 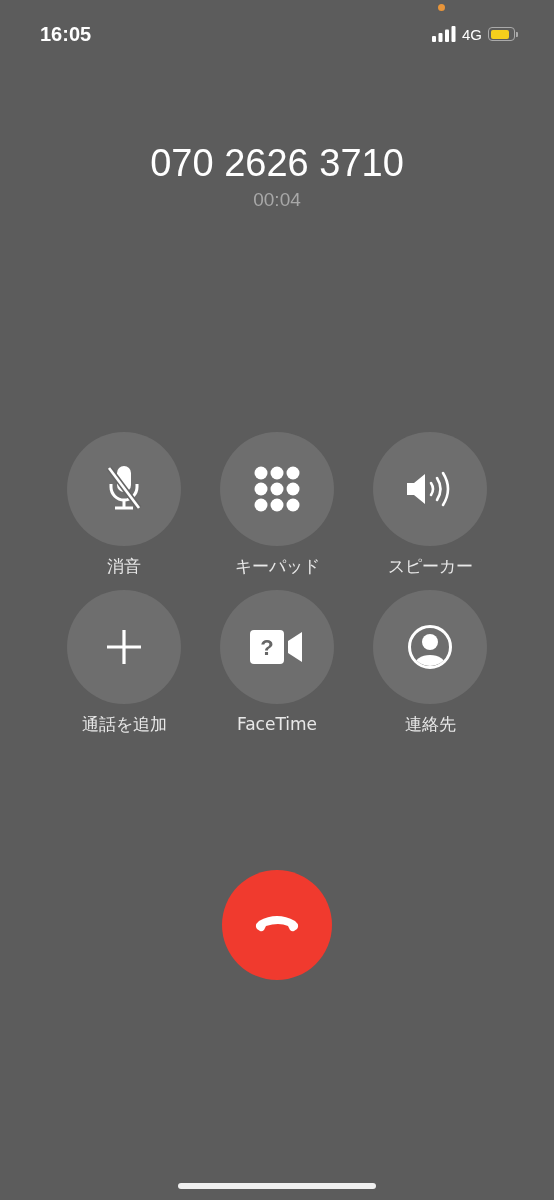 What do you see at coordinates (430, 724) in the screenshot?
I see `control-label: 連絡先` at bounding box center [430, 724].